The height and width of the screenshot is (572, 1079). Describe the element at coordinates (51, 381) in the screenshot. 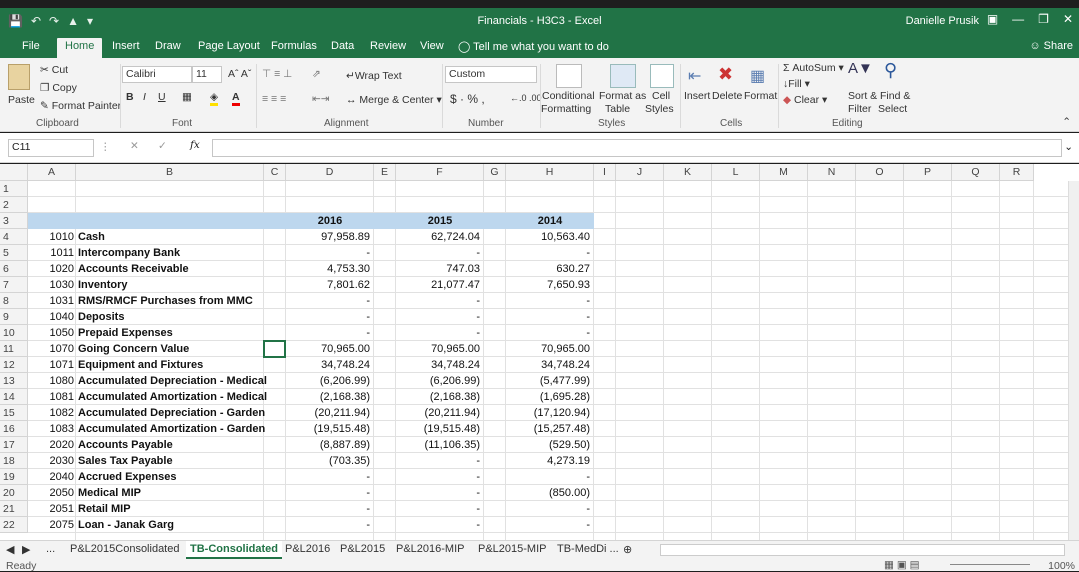

I see `account-code-cell: 1080` at that location.